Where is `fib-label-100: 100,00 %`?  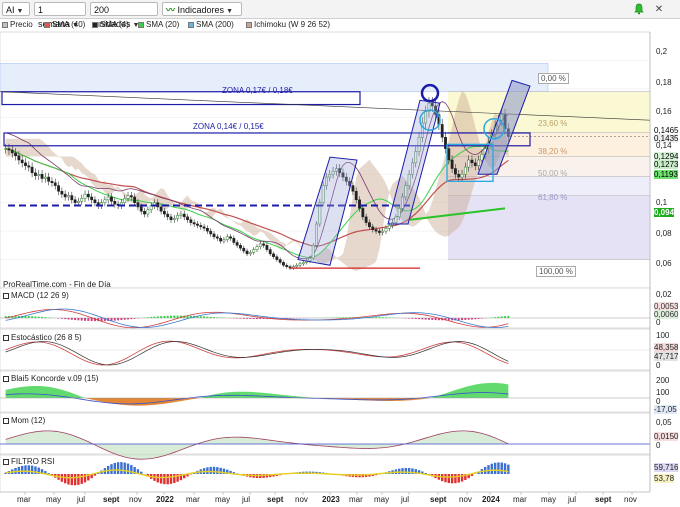
fib-label-100: 100,00 % is located at coordinates (556, 271).